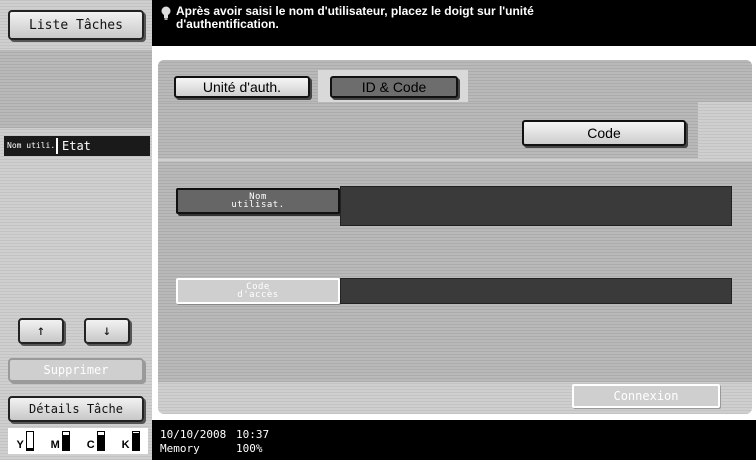 This screenshot has height=460, width=756. What do you see at coordinates (76, 89) in the screenshot?
I see `sidebar-info-area` at bounding box center [76, 89].